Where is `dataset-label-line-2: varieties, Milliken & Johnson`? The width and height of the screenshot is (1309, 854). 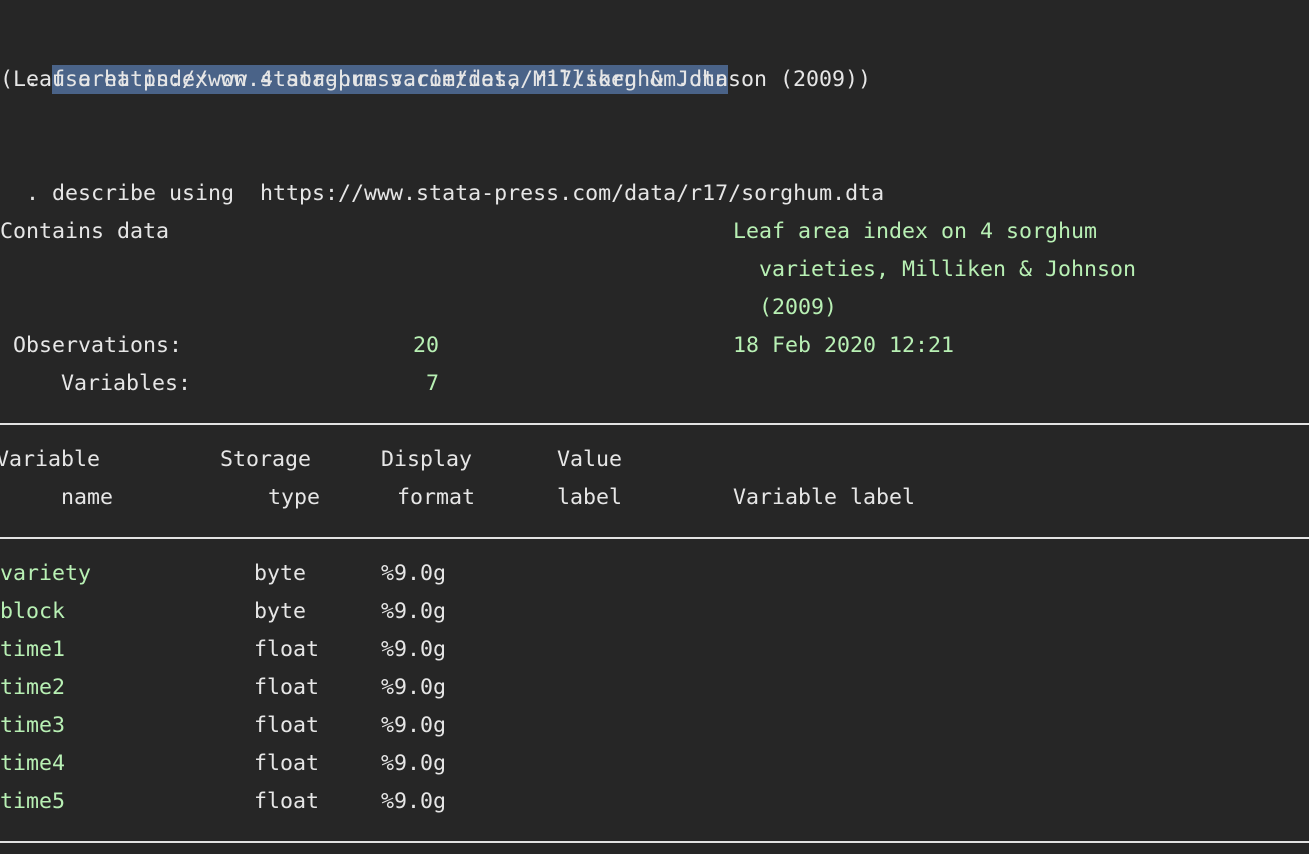
dataset-label-line-2: varieties, Milliken & Johnson is located at coordinates (935, 269).